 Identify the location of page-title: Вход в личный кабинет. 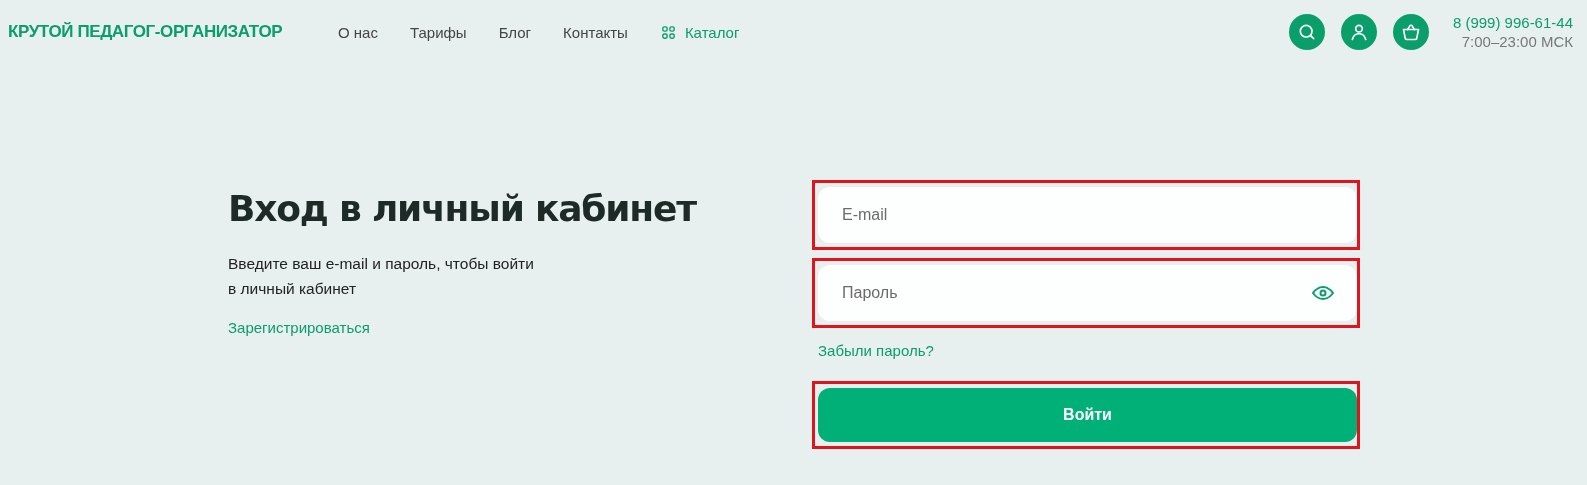
(463, 208).